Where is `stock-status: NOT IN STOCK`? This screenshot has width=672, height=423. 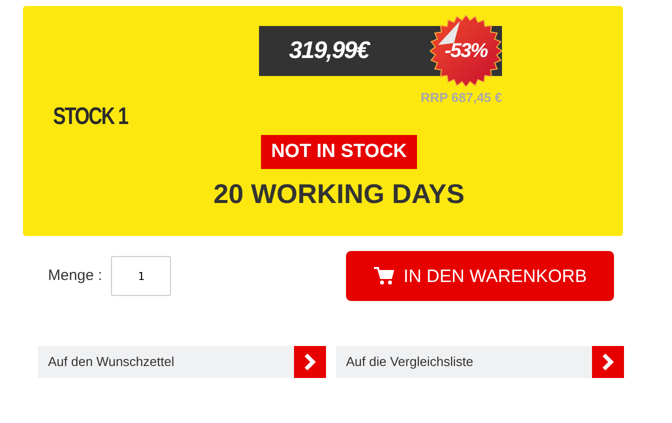
stock-status: NOT IN STOCK is located at coordinates (339, 152).